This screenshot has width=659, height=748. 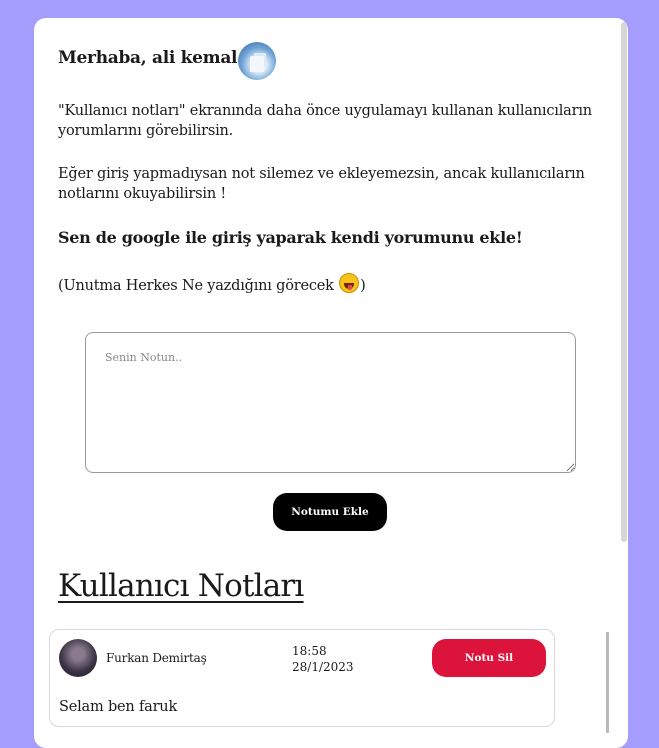 I want to click on note-text: Selam ben faruk, so click(x=118, y=707).